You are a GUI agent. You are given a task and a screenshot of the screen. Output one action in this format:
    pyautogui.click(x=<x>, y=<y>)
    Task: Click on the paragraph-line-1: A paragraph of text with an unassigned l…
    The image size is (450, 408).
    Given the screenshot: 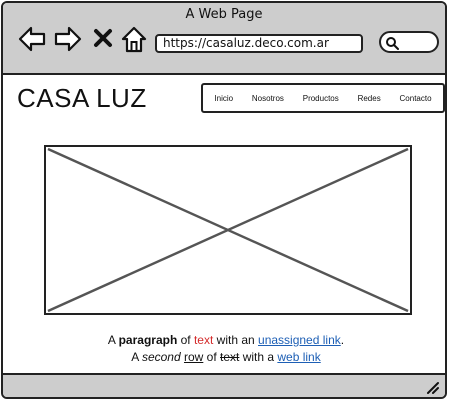 What is the action you would take?
    pyautogui.click(x=224, y=340)
    